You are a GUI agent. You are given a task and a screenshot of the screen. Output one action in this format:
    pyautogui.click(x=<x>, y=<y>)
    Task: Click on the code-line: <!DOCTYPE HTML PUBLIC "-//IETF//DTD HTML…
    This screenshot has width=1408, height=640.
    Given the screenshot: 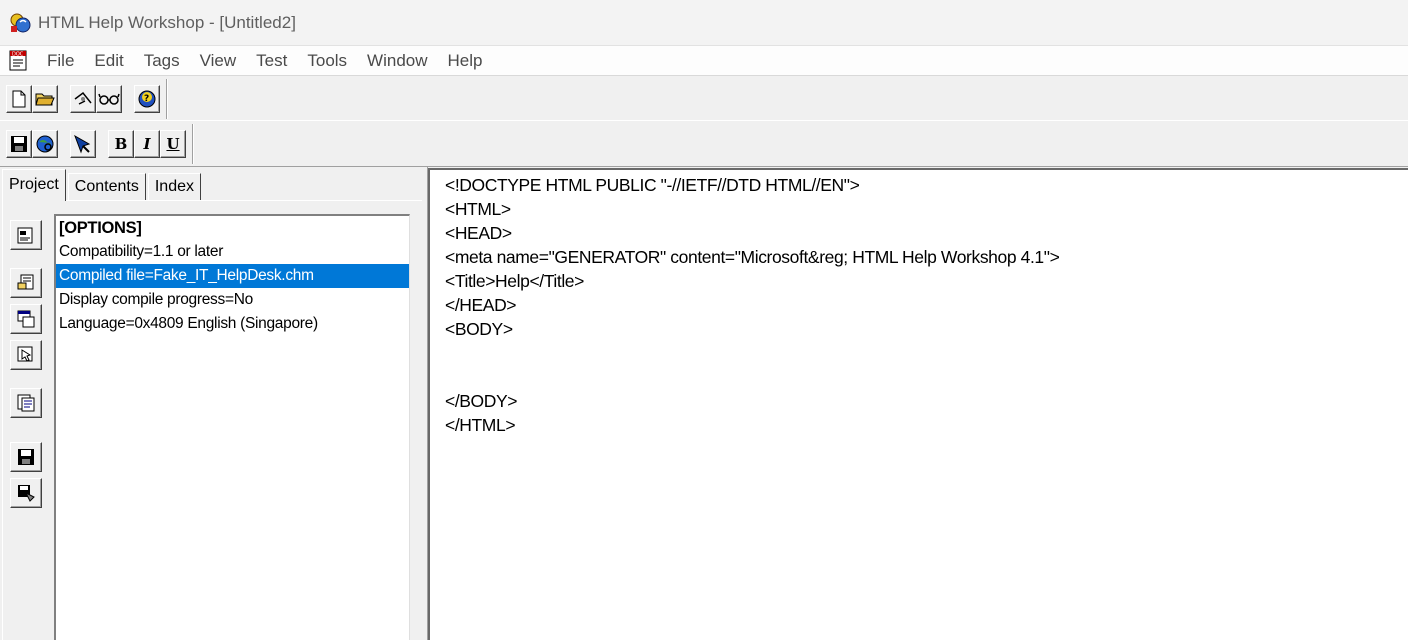 What is the action you would take?
    pyautogui.click(x=926, y=185)
    